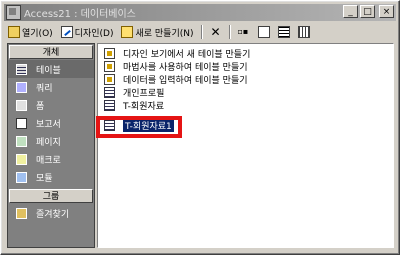 The height and width of the screenshot is (255, 400). I want to click on sidebar-item-label: 즐겨찾기, so click(53, 214).